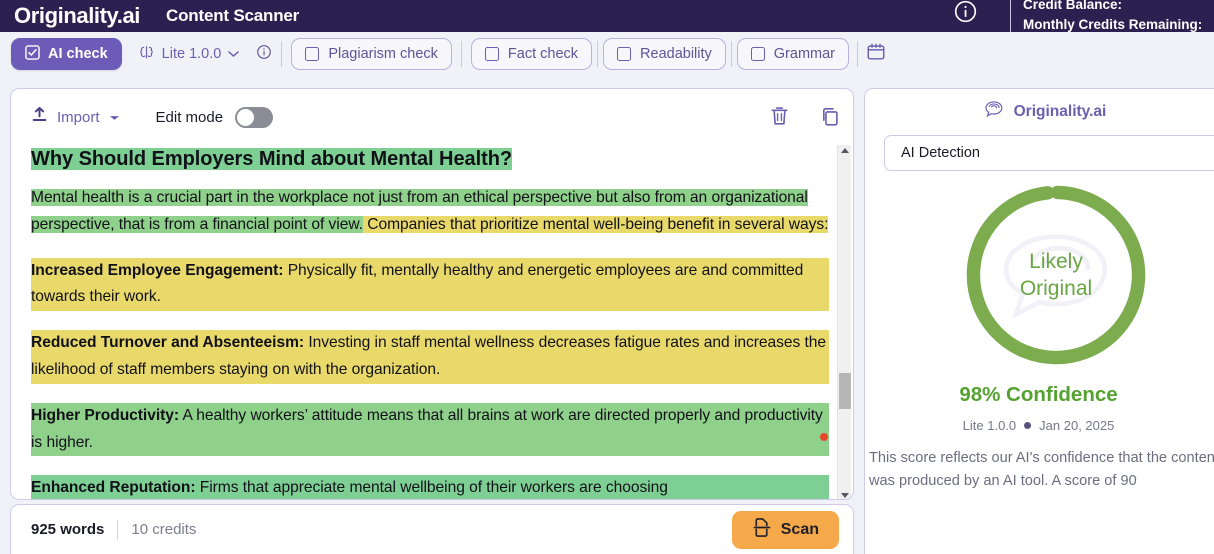  I want to click on model-info-icon, so click(264, 54).